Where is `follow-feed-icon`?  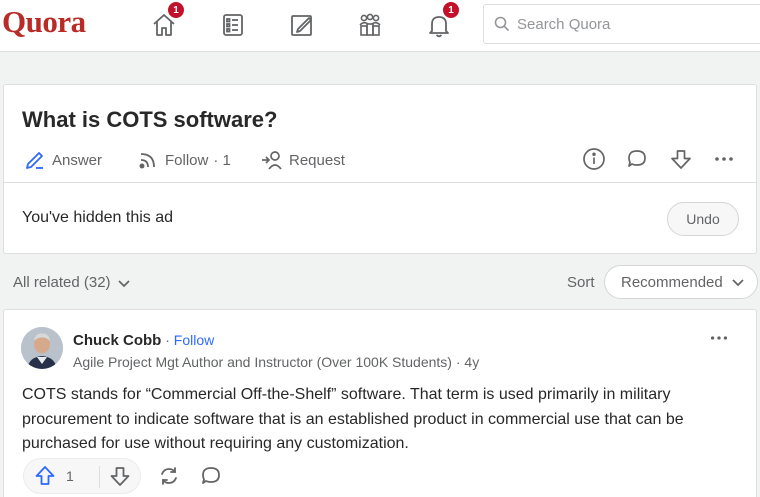 follow-feed-icon is located at coordinates (147, 161).